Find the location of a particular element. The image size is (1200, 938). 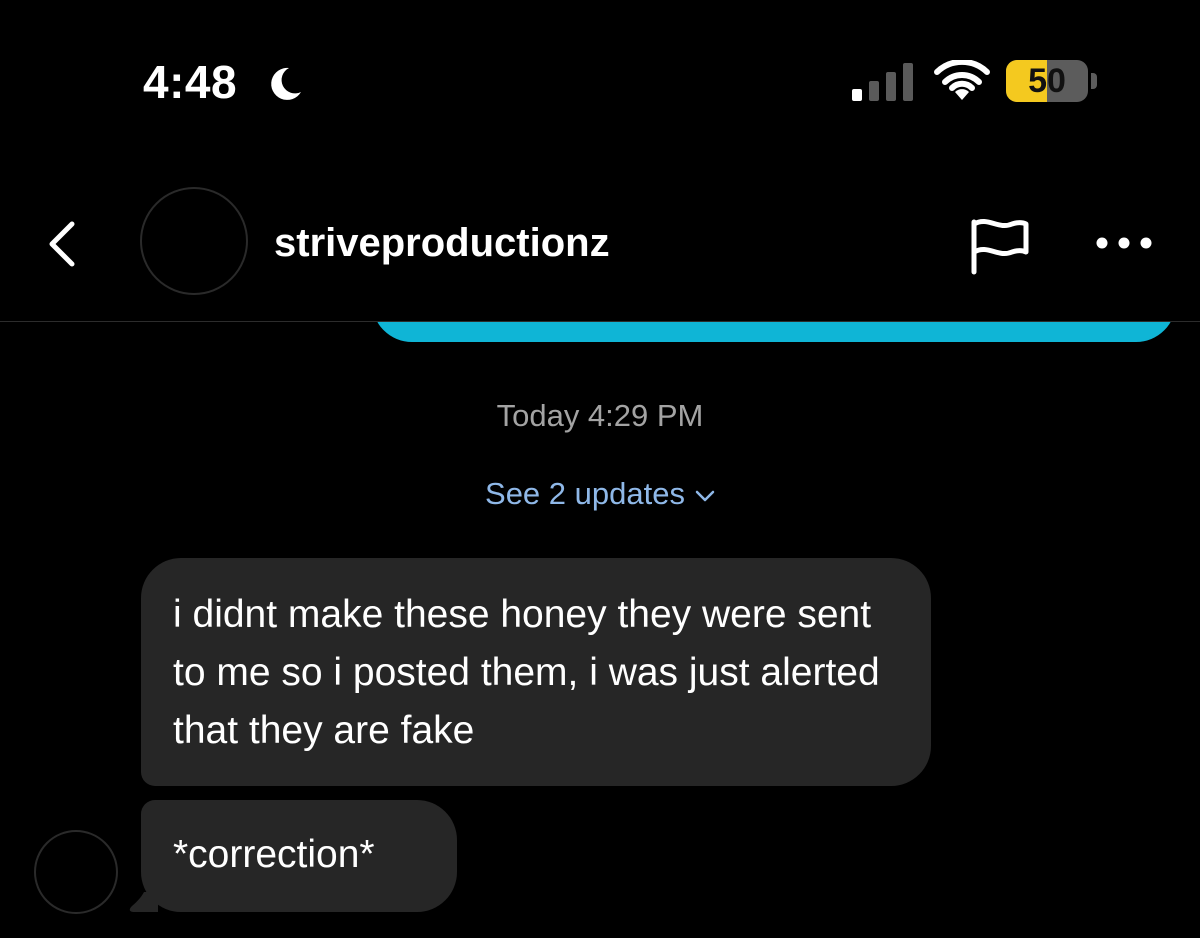

header-divider is located at coordinates (600, 321).